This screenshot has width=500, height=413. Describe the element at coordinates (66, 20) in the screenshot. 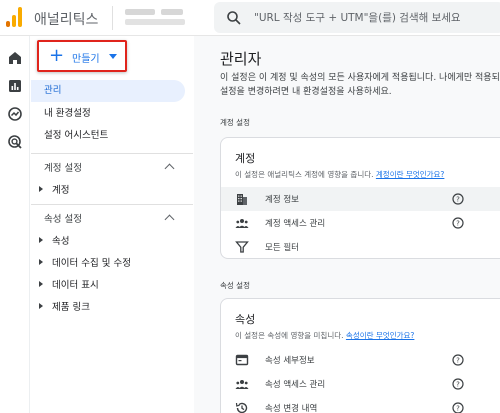

I see `app-title: 애널리틱스` at that location.